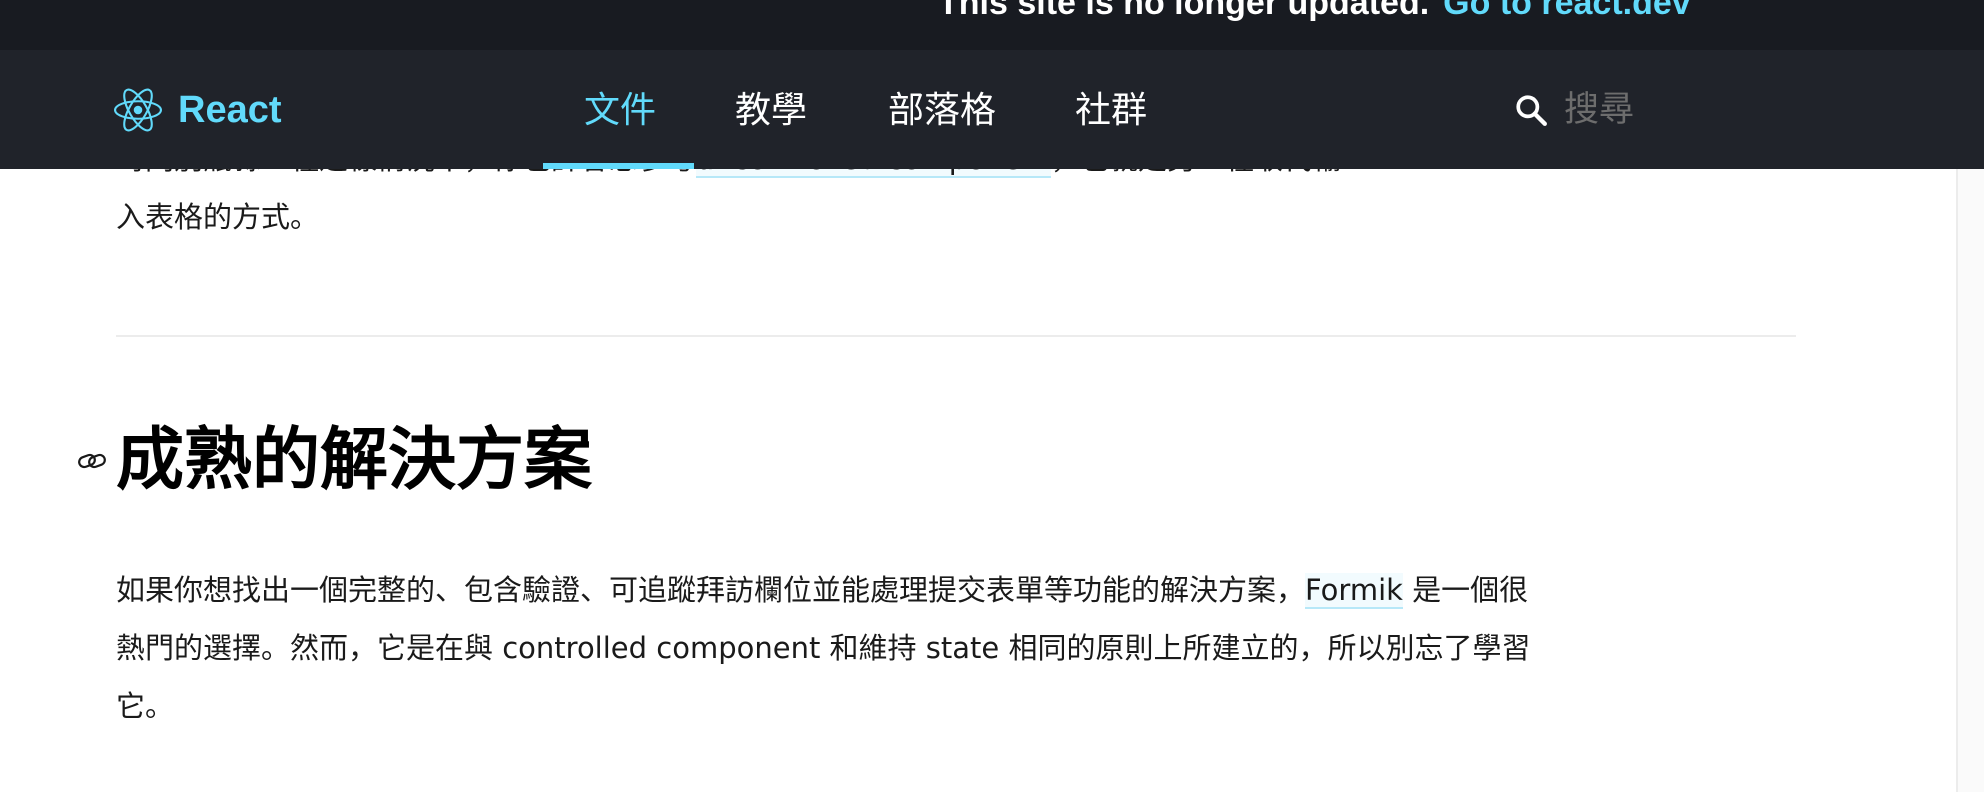  What do you see at coordinates (1111, 111) in the screenshot?
I see `nav-item-community: 社群` at bounding box center [1111, 111].